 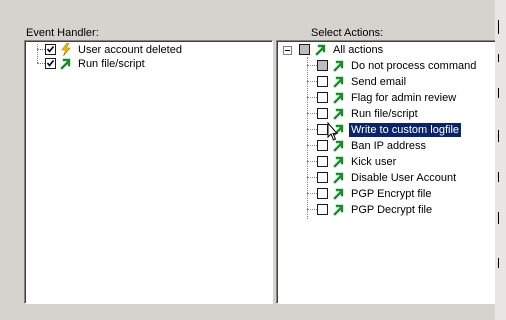 What do you see at coordinates (111, 64) in the screenshot?
I see `event-handler-item-label: Run file/script` at bounding box center [111, 64].